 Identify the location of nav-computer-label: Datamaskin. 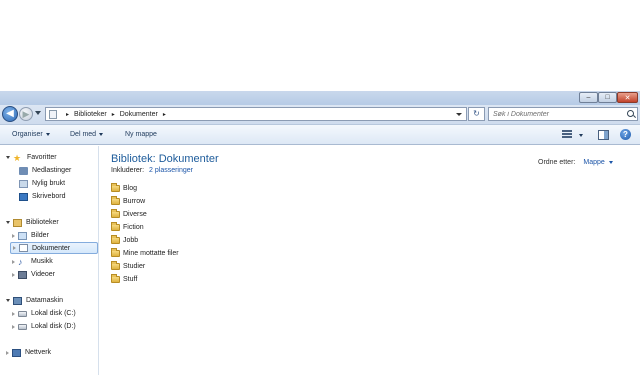
(44, 300).